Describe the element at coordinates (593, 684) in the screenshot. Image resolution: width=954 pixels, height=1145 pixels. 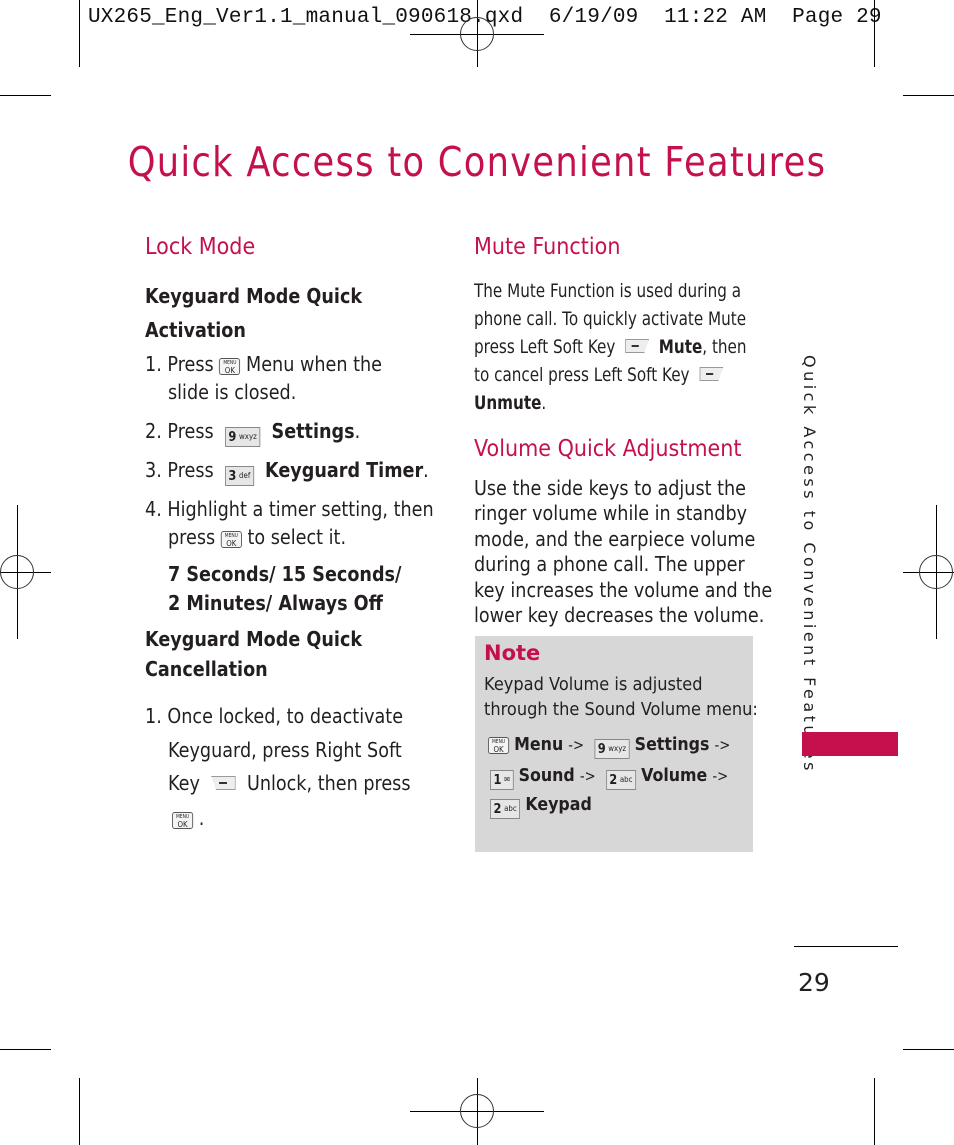
I see `note-line1: Keypad Volume is adjusted` at that location.